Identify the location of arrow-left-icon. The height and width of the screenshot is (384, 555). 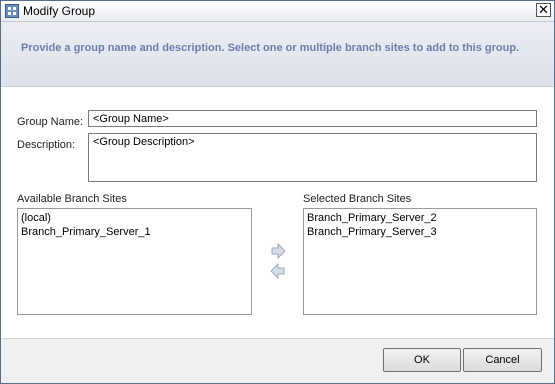
(278, 271).